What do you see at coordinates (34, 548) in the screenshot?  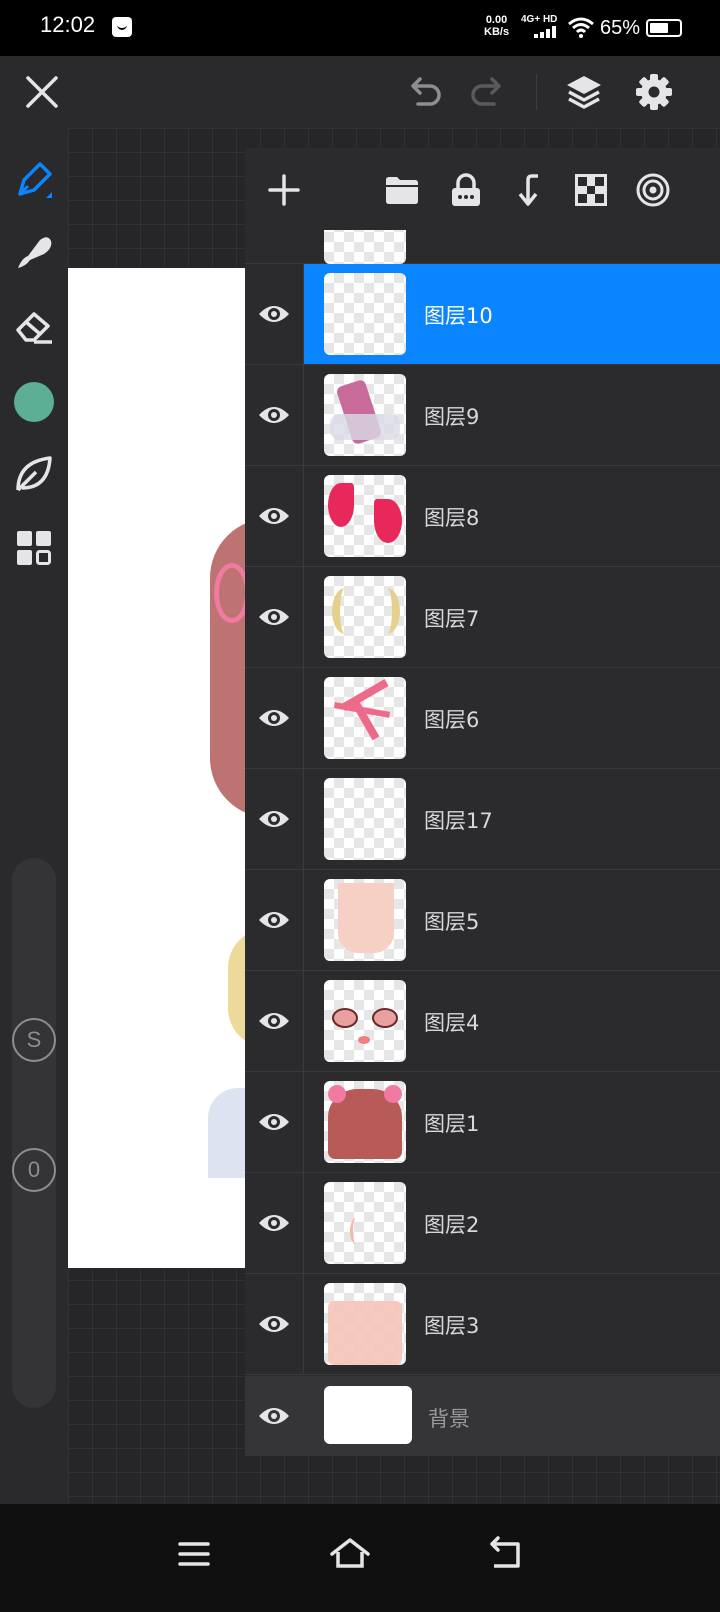 I see `grid-icon` at bounding box center [34, 548].